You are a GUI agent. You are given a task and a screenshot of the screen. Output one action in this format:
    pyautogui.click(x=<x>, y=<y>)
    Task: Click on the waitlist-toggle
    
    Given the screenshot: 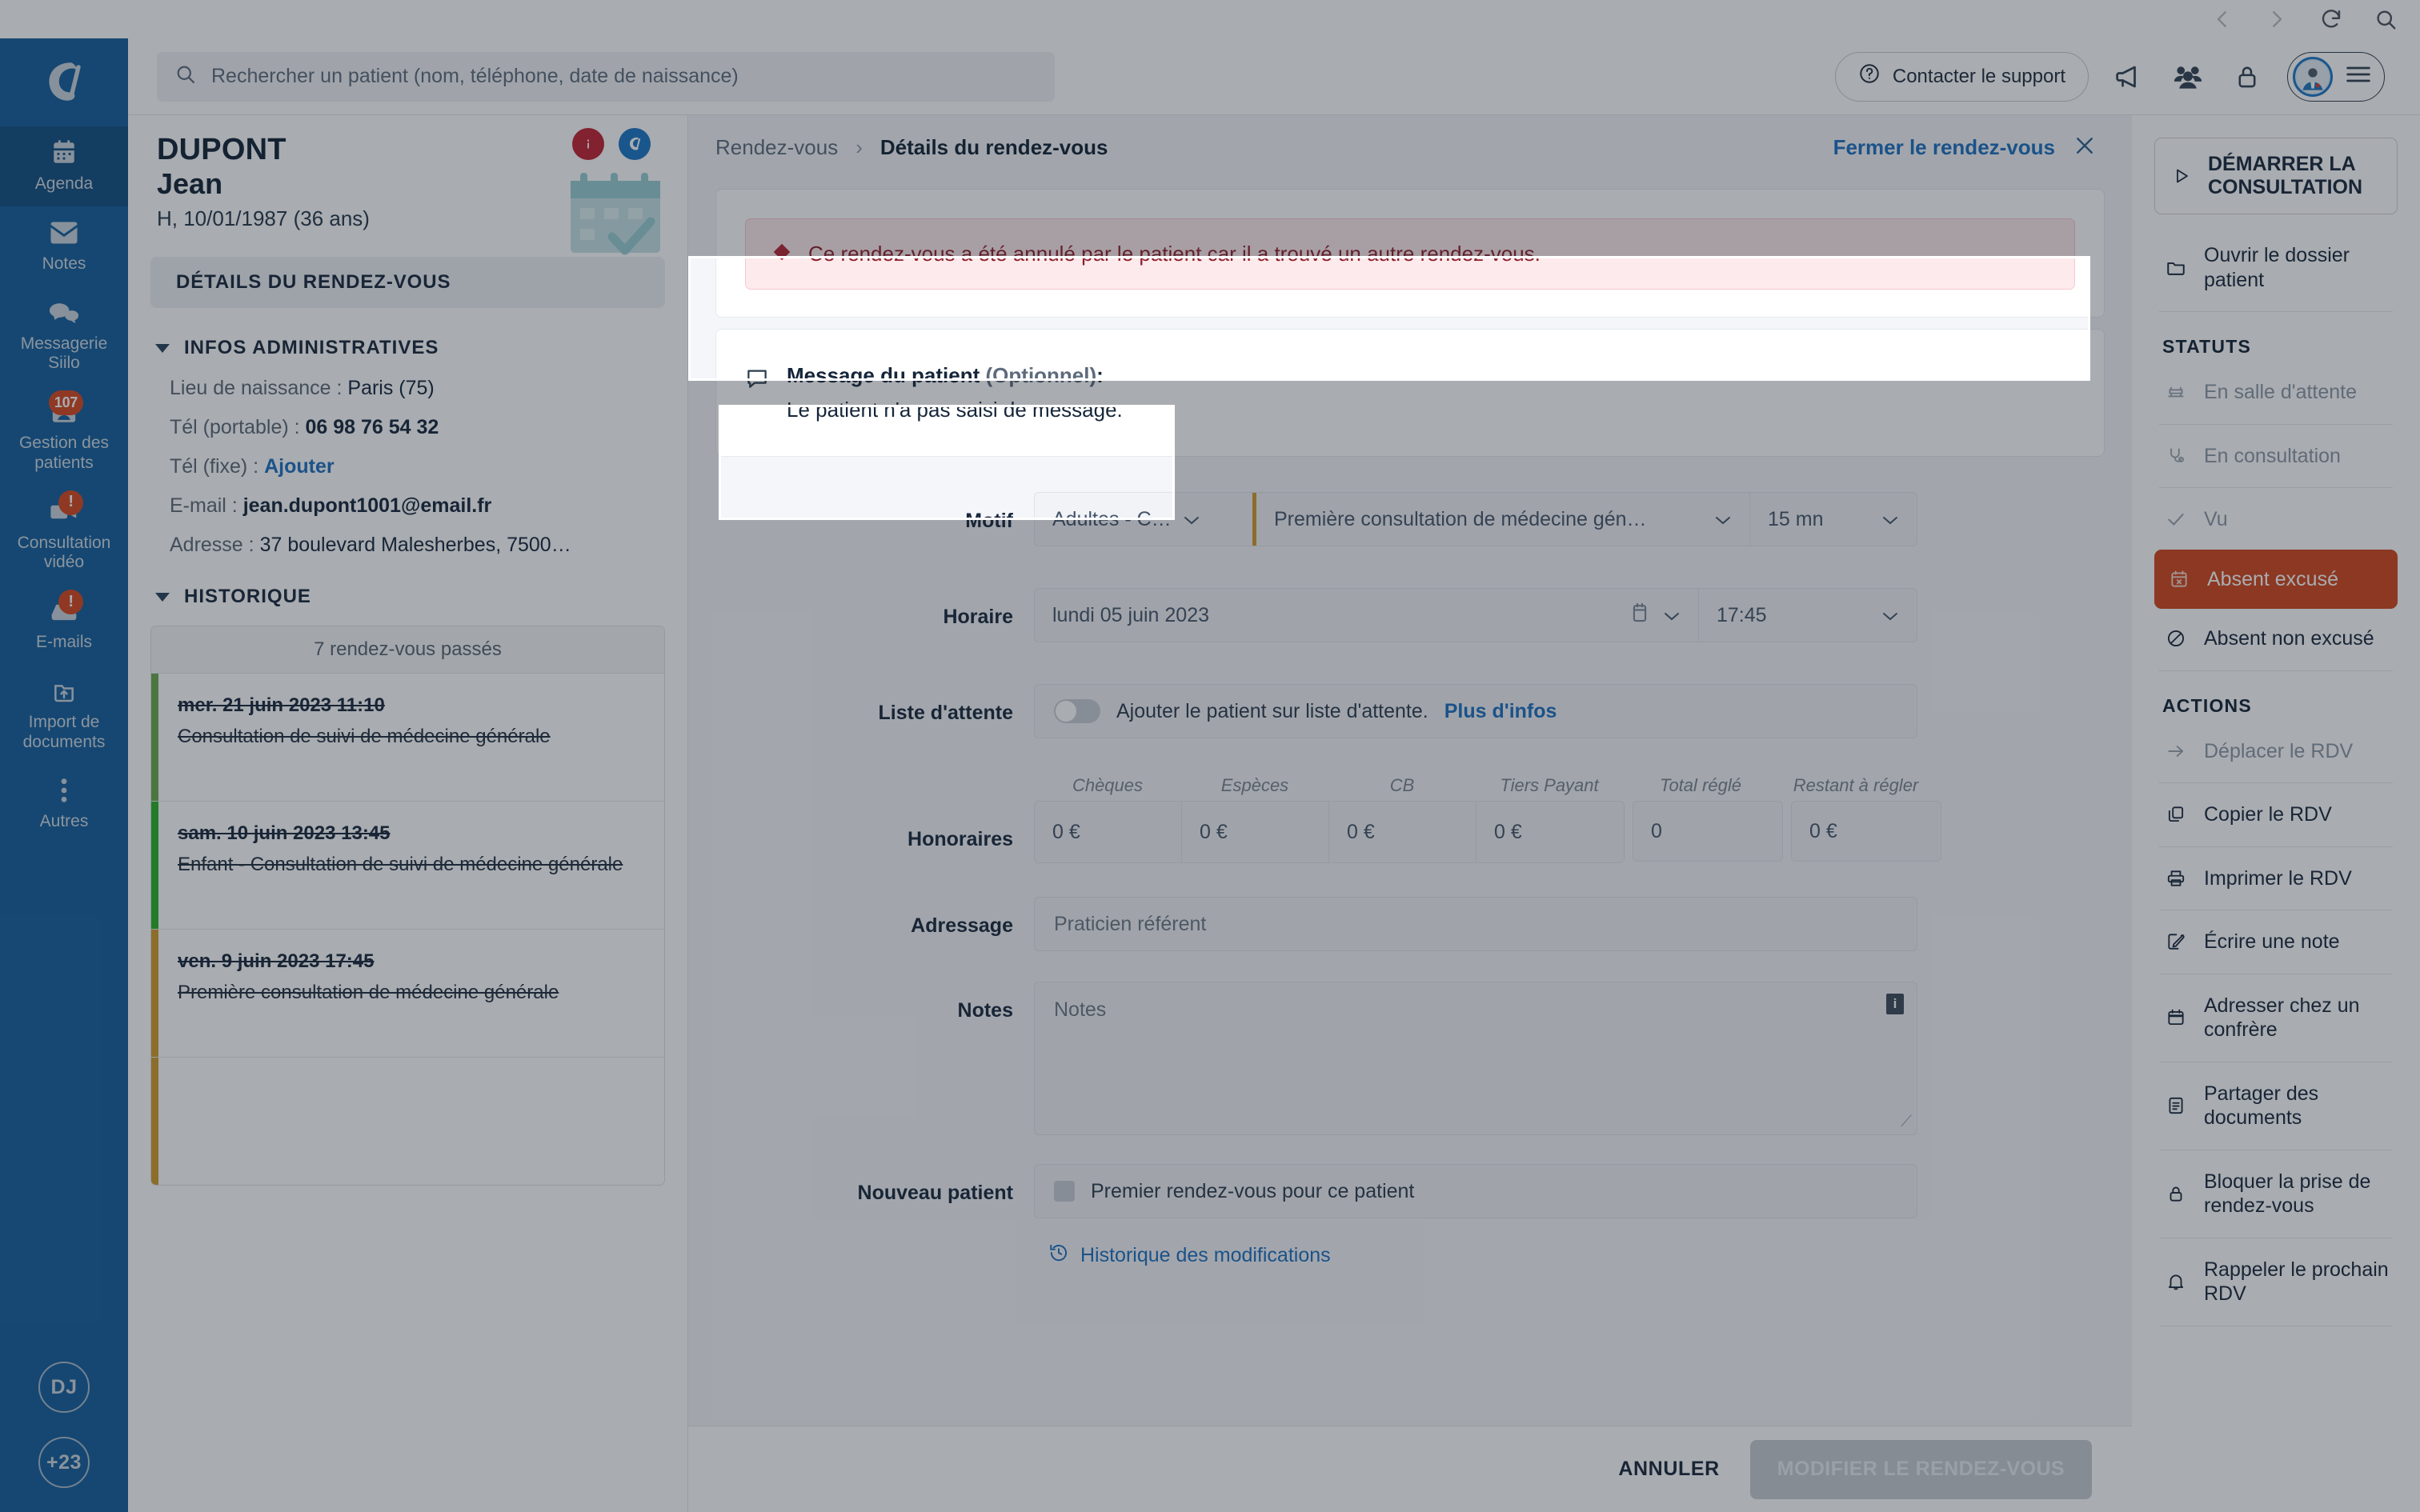 What is the action you would take?
    pyautogui.click(x=1077, y=711)
    